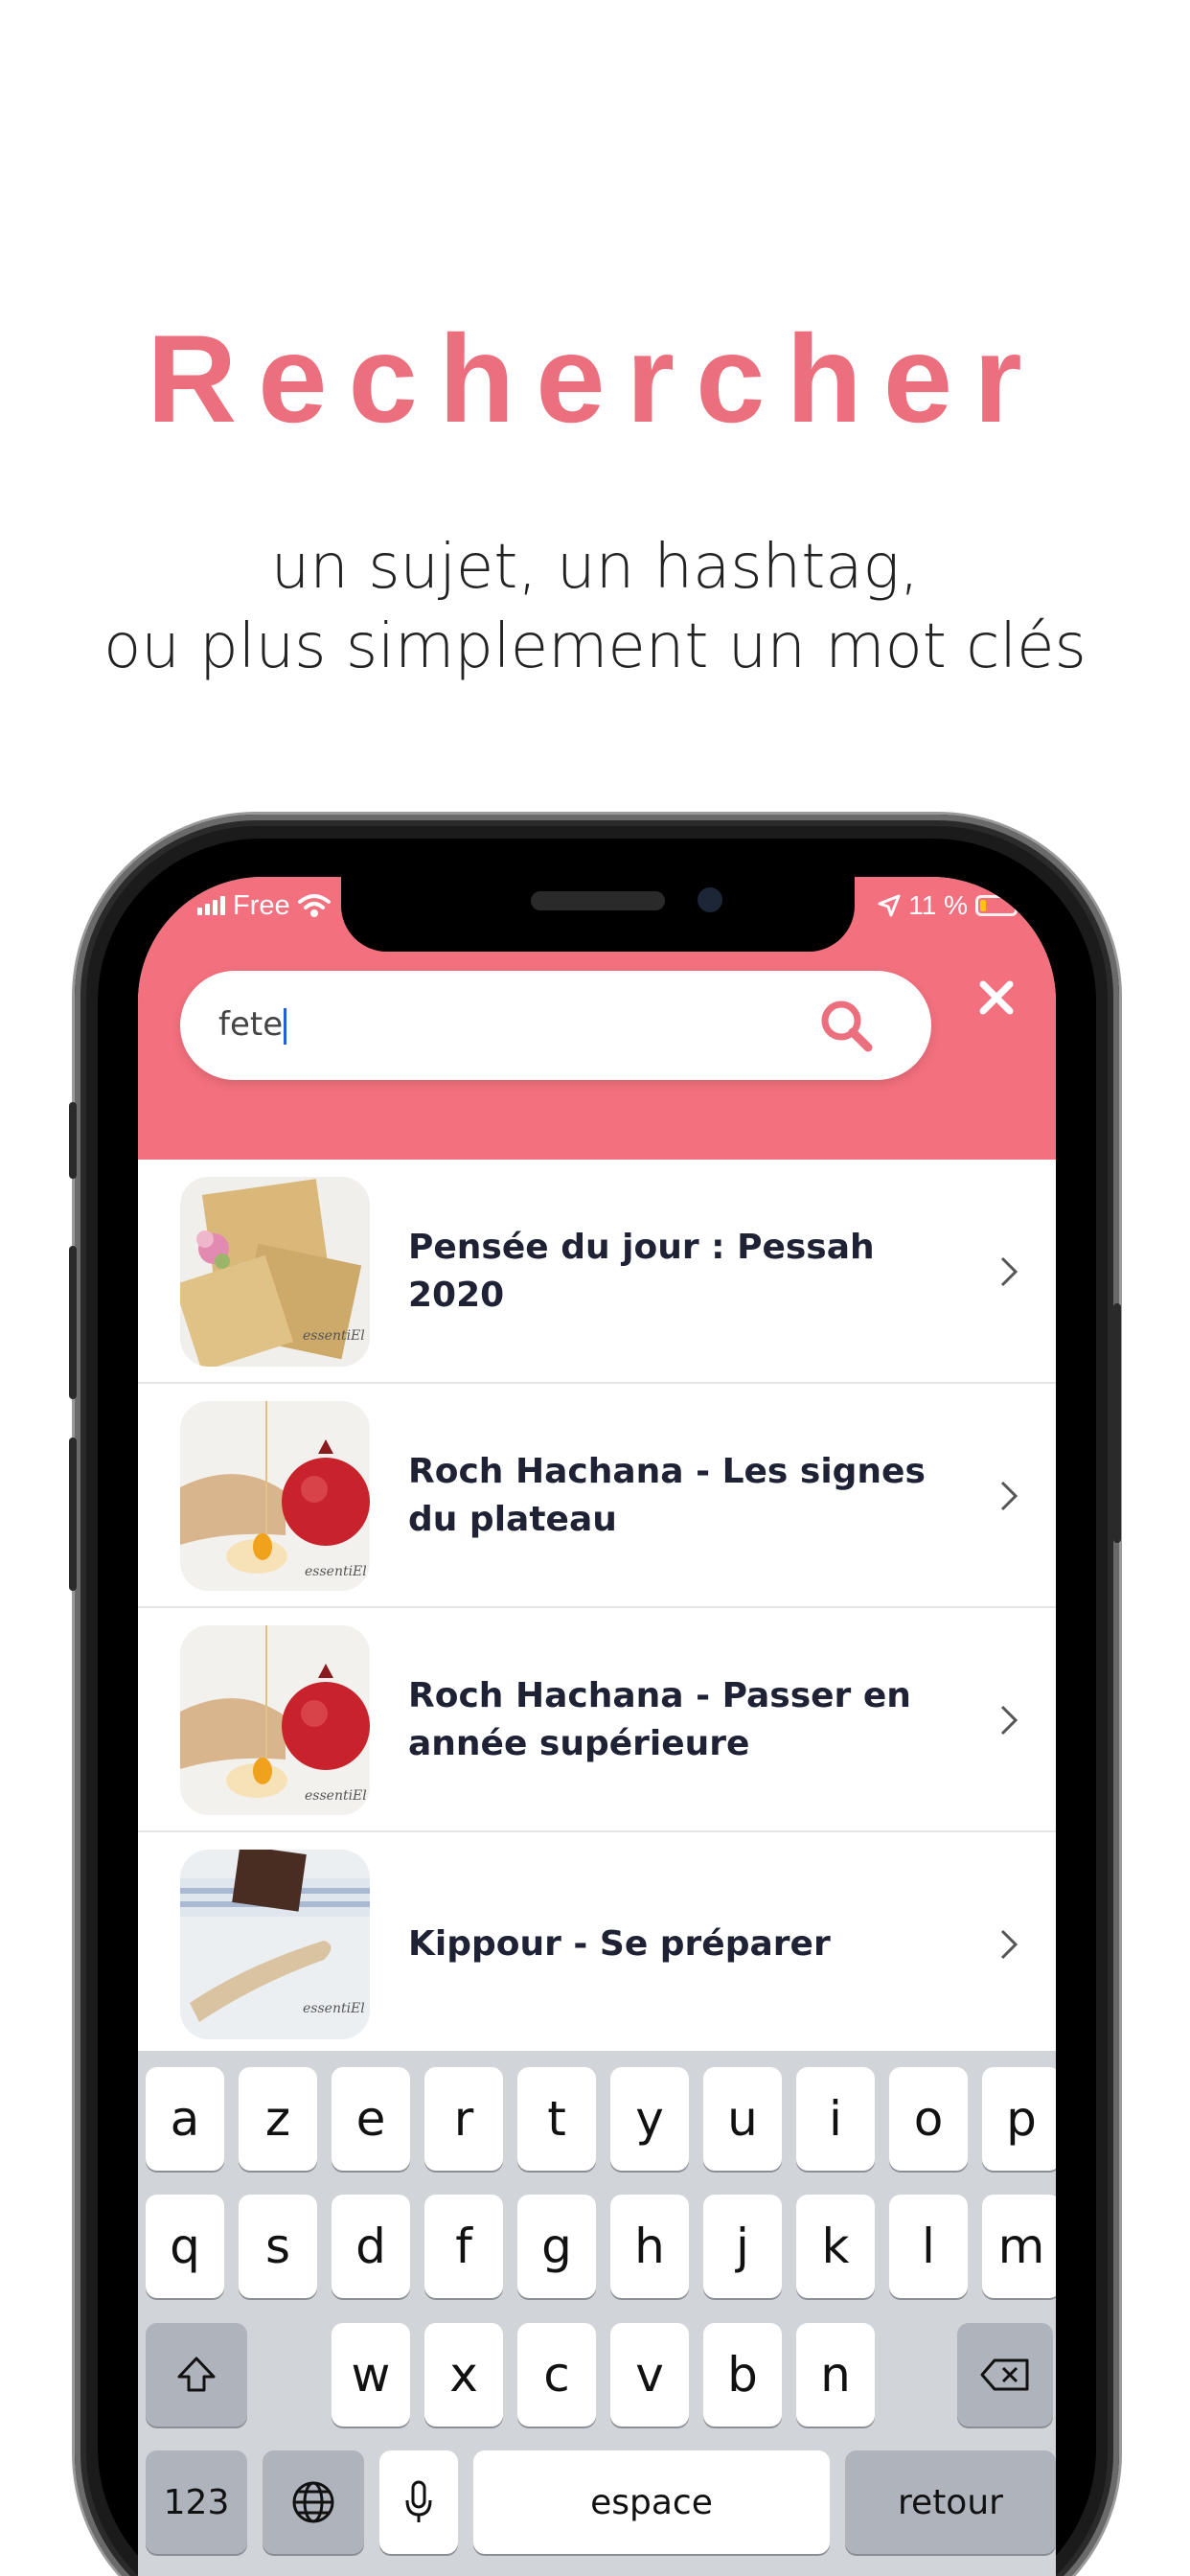 The image size is (1190, 2576). I want to click on globe-icon, so click(313, 2502).